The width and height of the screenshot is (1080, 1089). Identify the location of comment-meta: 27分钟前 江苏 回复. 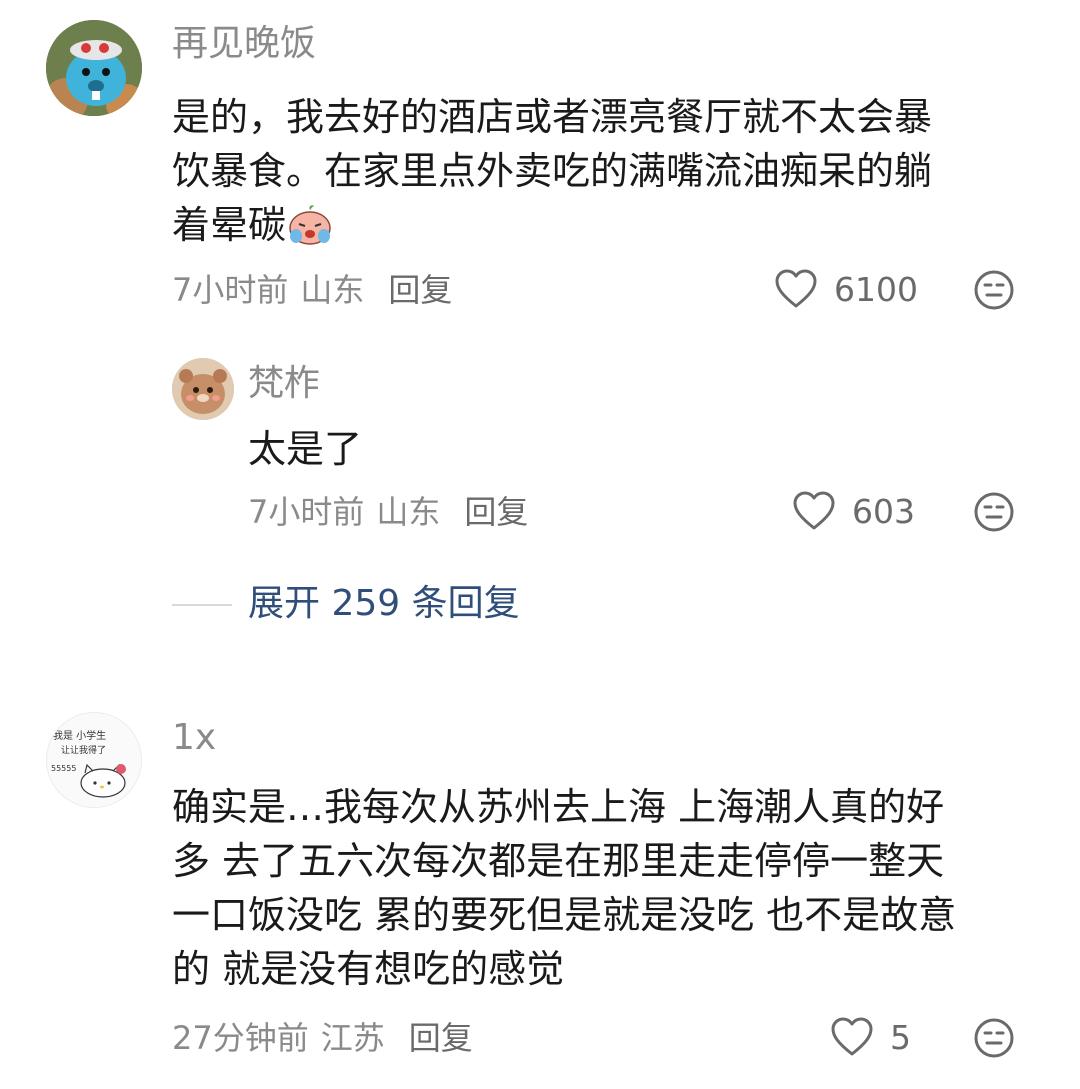
(322, 1038).